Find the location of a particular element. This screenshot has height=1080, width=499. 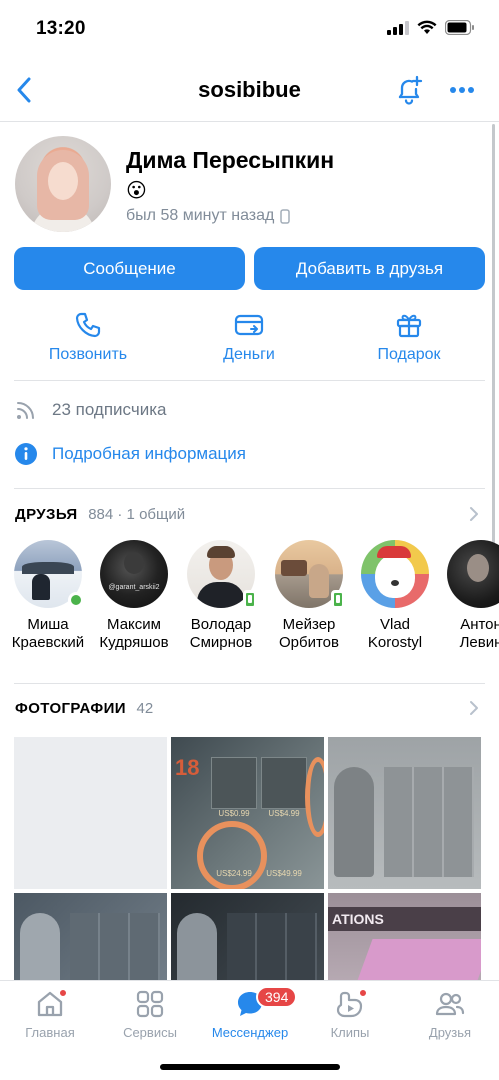

gift-action: Подарок is located at coordinates (409, 337).